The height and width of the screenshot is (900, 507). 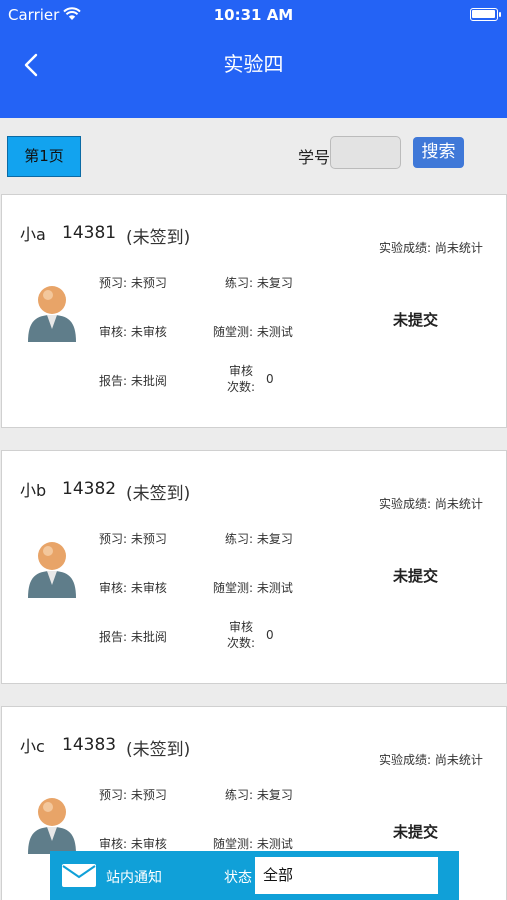 What do you see at coordinates (32, 746) in the screenshot?
I see `student-name: 小c` at bounding box center [32, 746].